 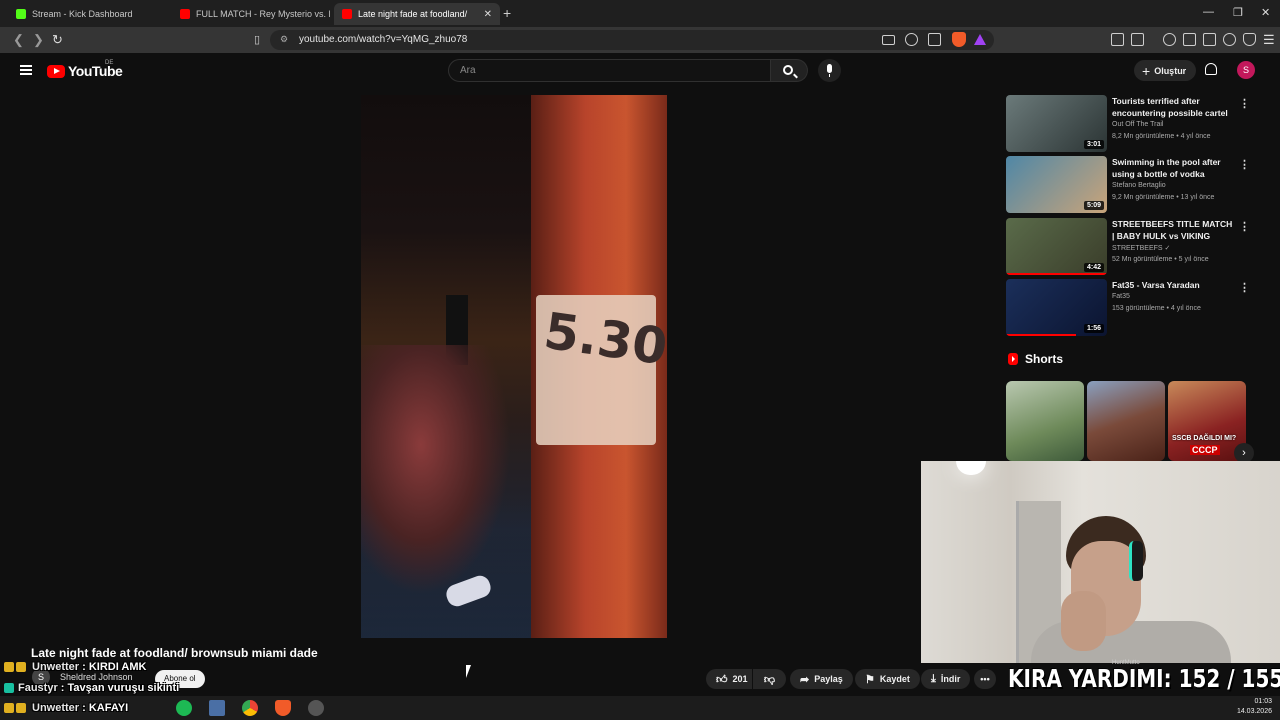 What do you see at coordinates (413, 14) in the screenshot?
I see `tab-title: Late night fade at foodland/` at bounding box center [413, 14].